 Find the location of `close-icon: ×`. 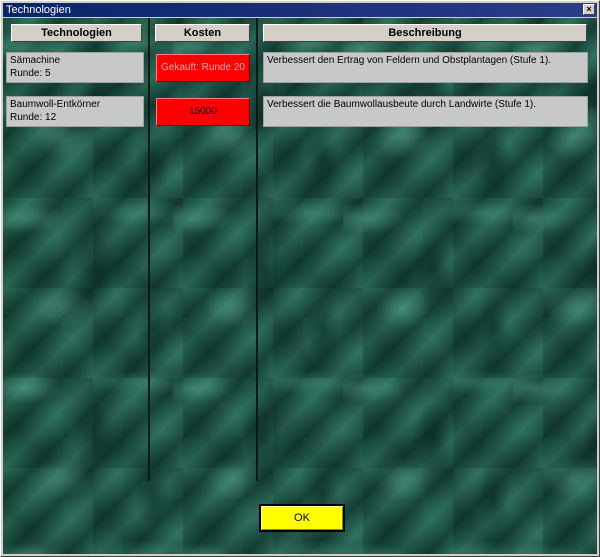

close-icon: × is located at coordinates (589, 9).